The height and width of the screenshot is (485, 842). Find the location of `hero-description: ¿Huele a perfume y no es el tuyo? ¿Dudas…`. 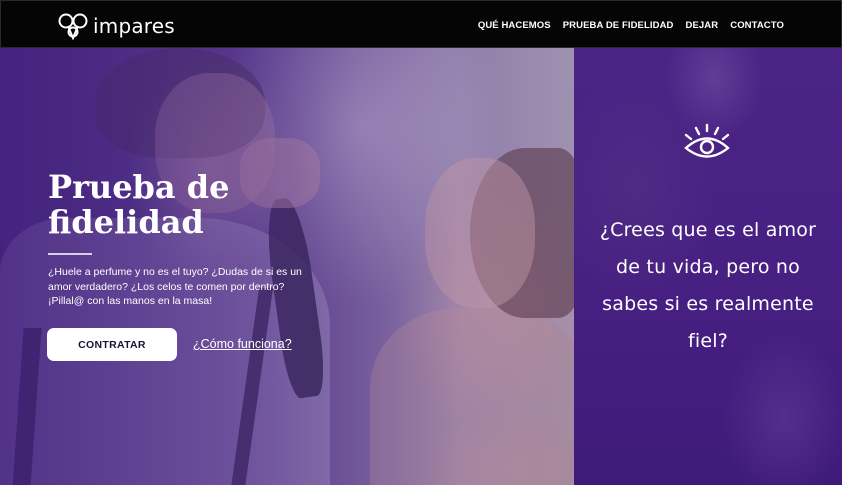

hero-description: ¿Huele a perfume y no es el tuyo? ¿Dudas… is located at coordinates (175, 286).